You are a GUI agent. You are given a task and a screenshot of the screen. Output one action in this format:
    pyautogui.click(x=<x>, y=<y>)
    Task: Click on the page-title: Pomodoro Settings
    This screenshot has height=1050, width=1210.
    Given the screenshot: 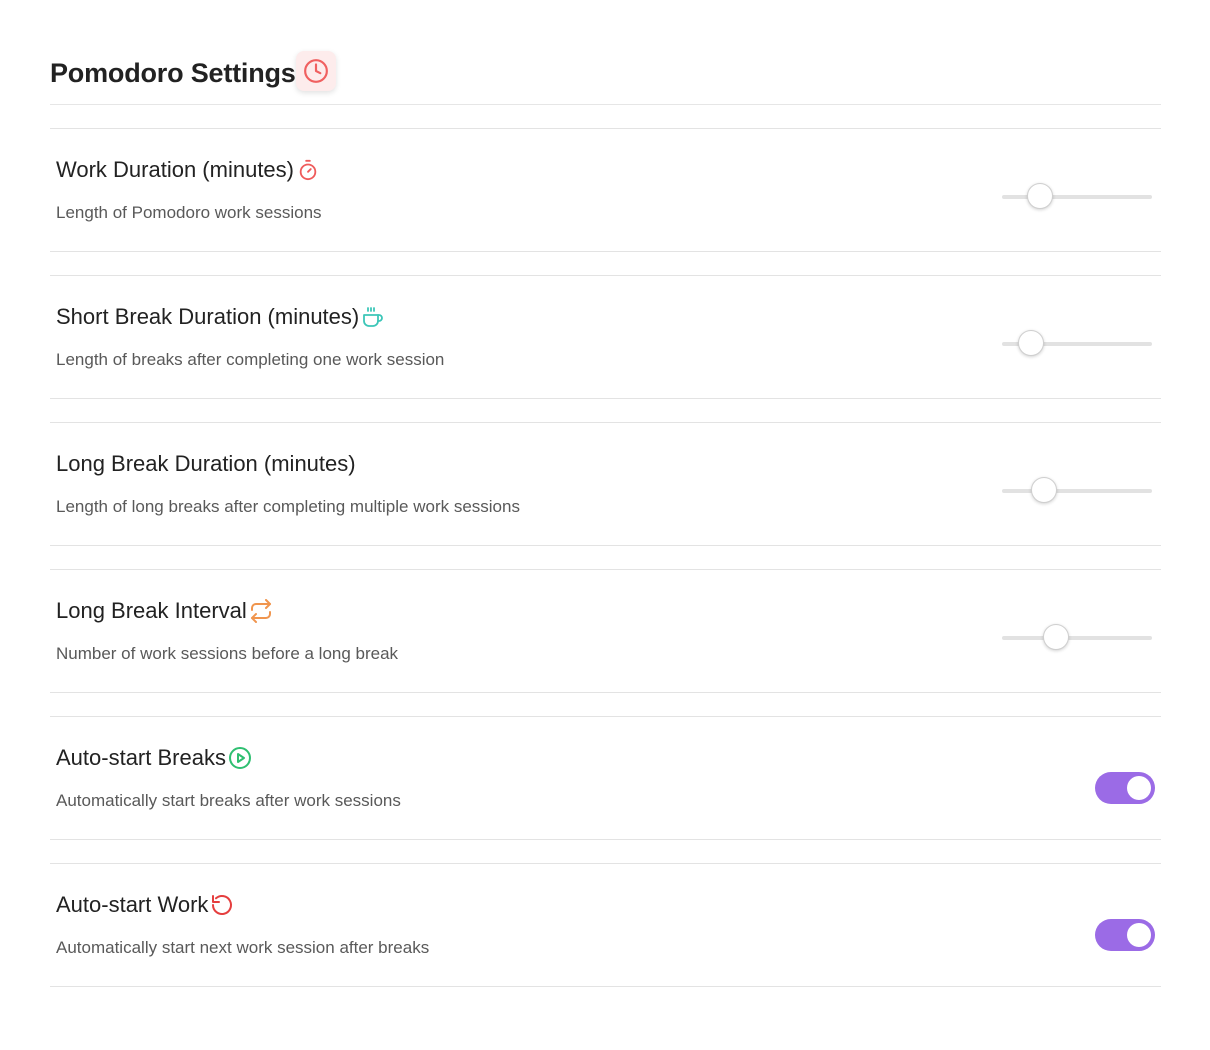 What is the action you would take?
    pyautogui.click(x=193, y=71)
    